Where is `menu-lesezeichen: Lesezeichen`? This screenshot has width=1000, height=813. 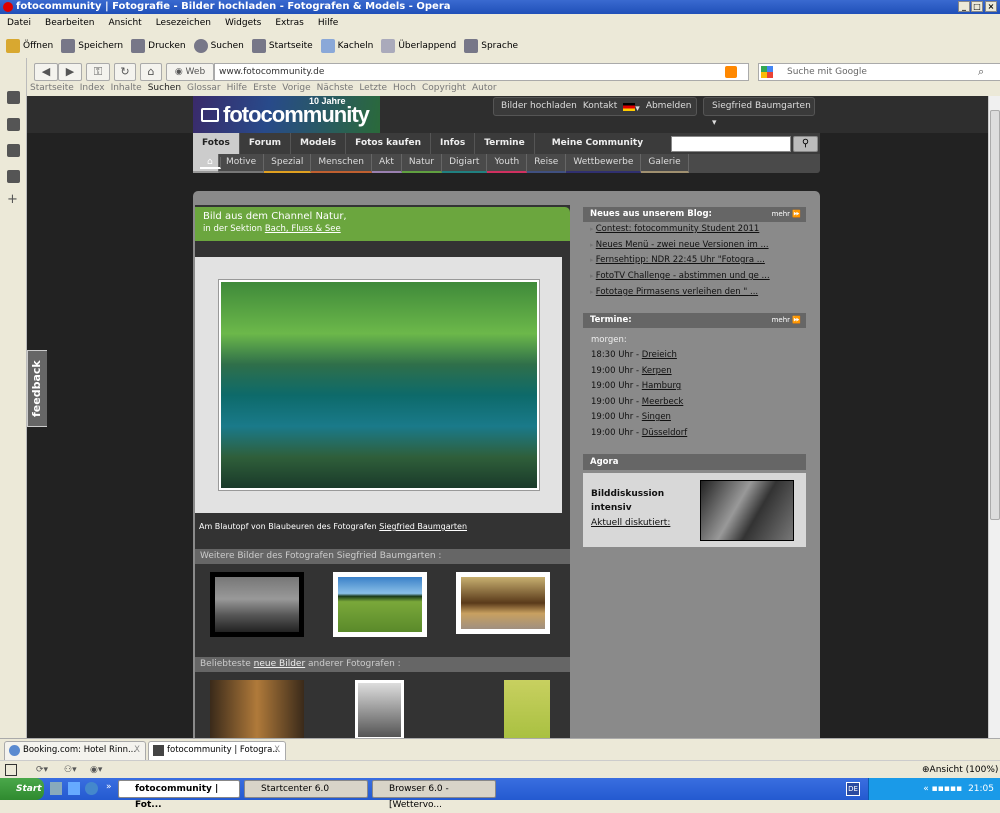
menu-lesezeichen: Lesezeichen is located at coordinates (183, 23).